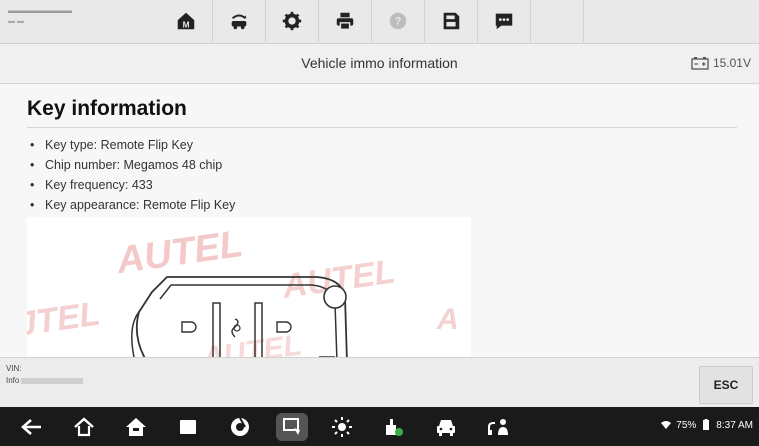 Image resolution: width=759 pixels, height=446 pixels. I want to click on feedback-button, so click(504, 21).